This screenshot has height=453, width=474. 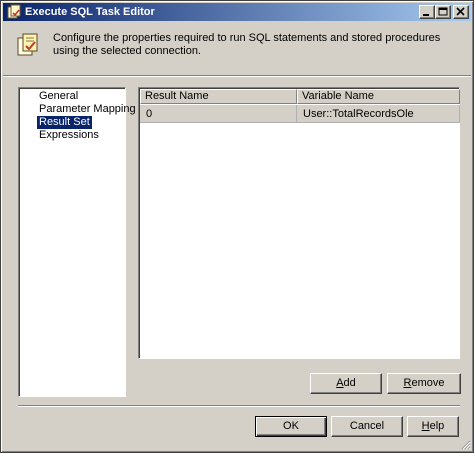 I want to click on sql-task-app-icon, so click(x=14, y=11).